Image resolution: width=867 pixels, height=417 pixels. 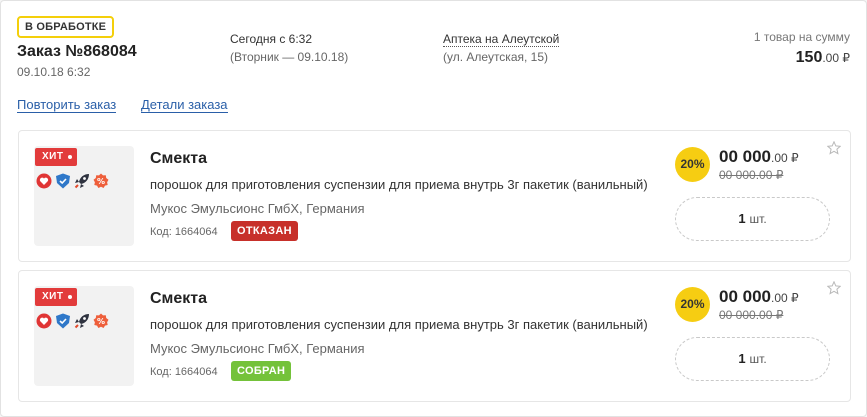 I want to click on delivery-day: (Вторник — 09.10.18), so click(x=289, y=57).